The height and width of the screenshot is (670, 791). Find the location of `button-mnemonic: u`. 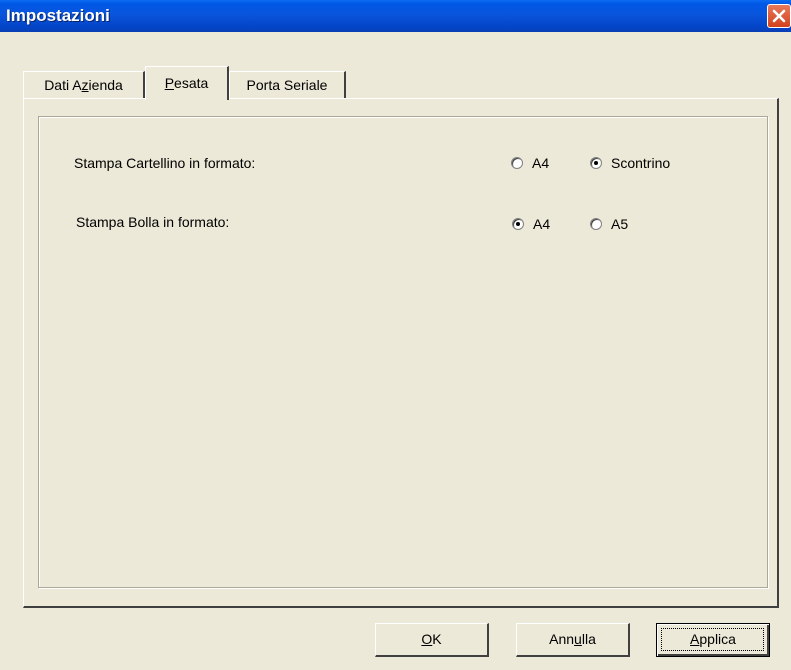

button-mnemonic: u is located at coordinates (578, 639).